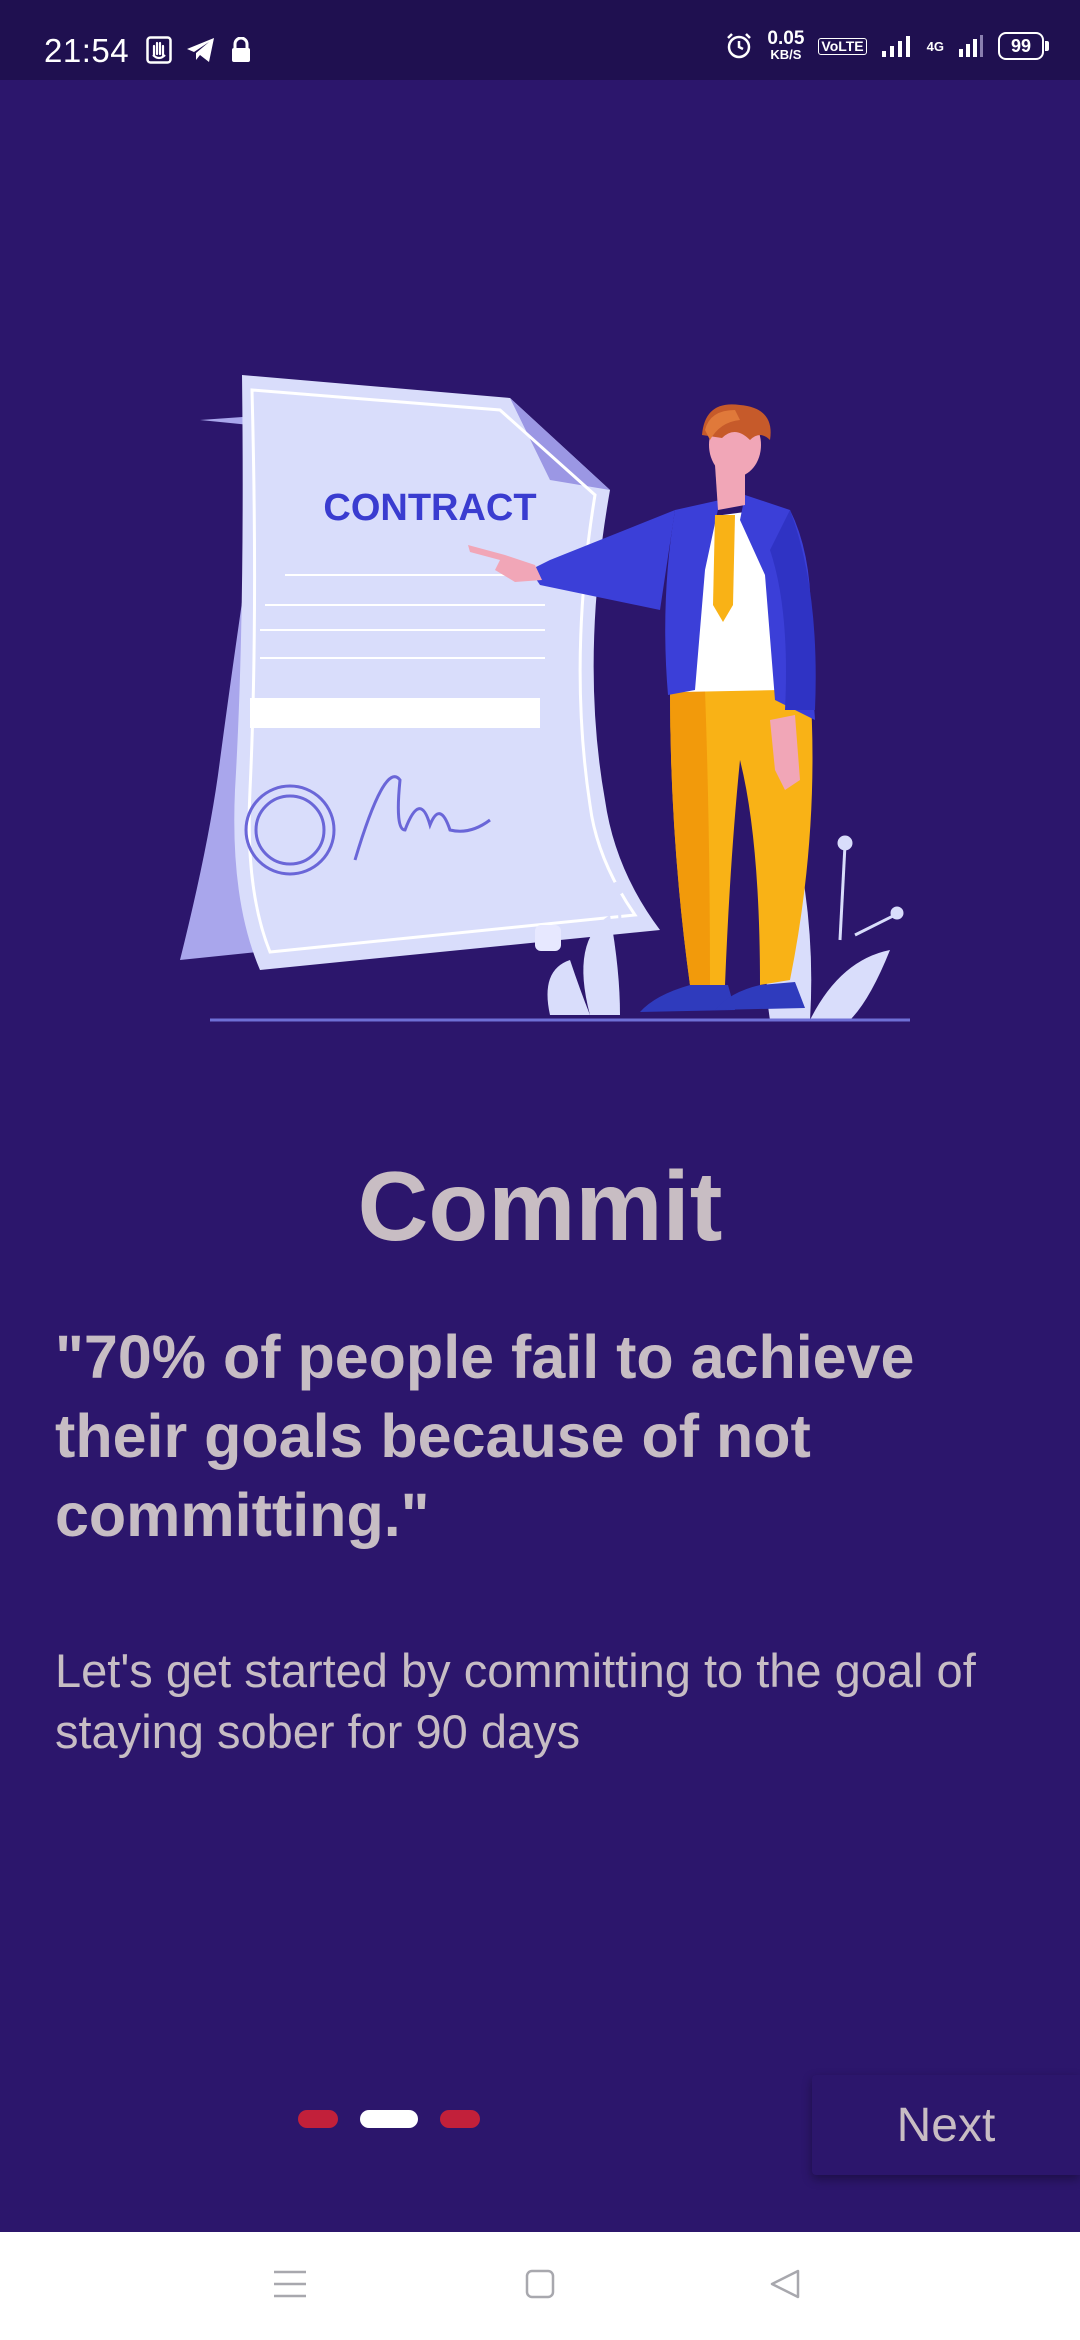 The height and width of the screenshot is (2340, 1080). I want to click on notification-hand-icon, so click(159, 50).